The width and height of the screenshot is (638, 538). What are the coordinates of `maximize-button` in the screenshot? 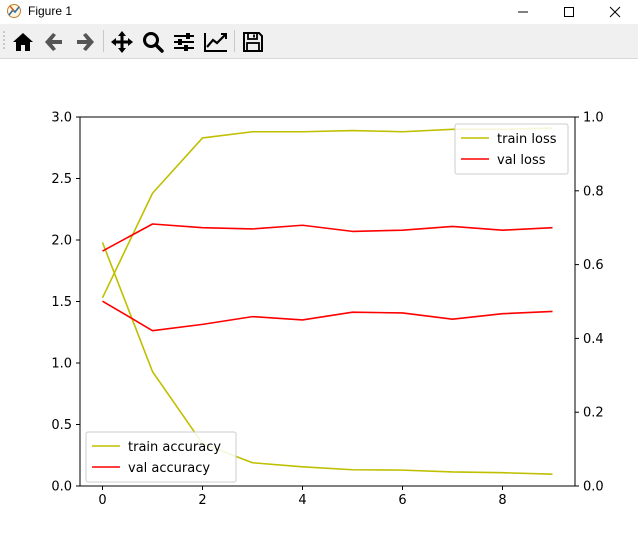 It's located at (569, 12).